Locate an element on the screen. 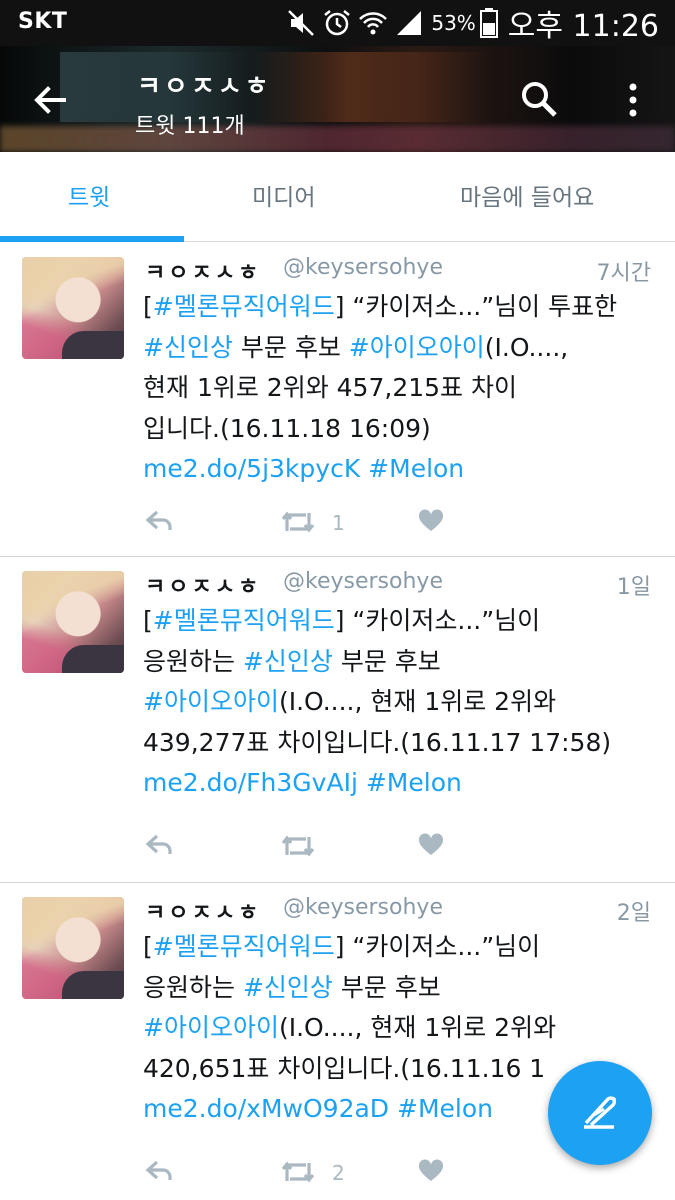  alarm-icon is located at coordinates (337, 23).